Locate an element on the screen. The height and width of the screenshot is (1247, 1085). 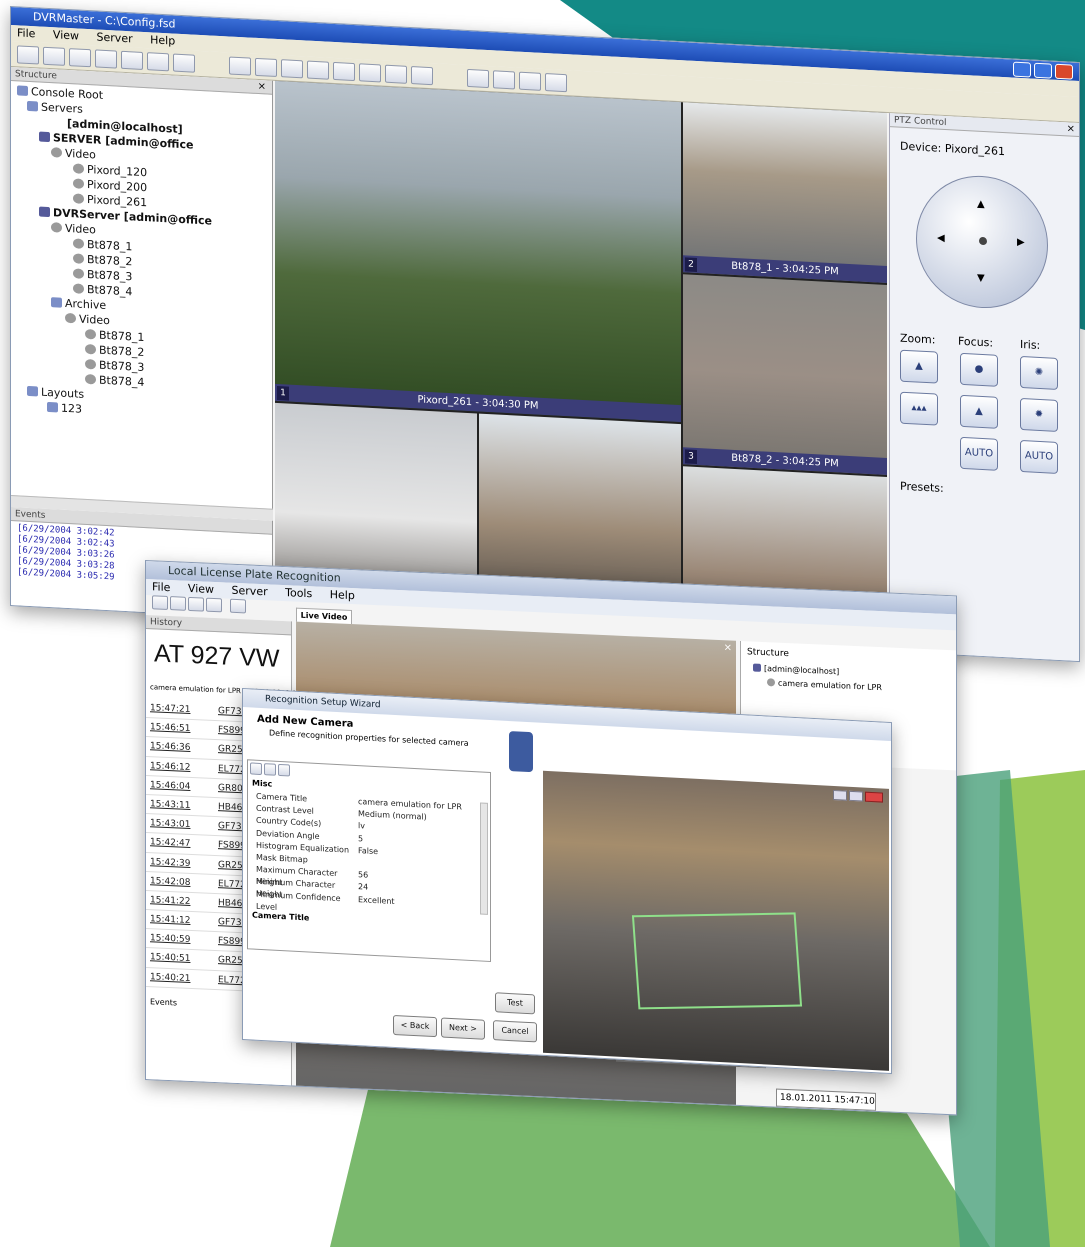
layout-1p7-button is located at coordinates (370, 72).